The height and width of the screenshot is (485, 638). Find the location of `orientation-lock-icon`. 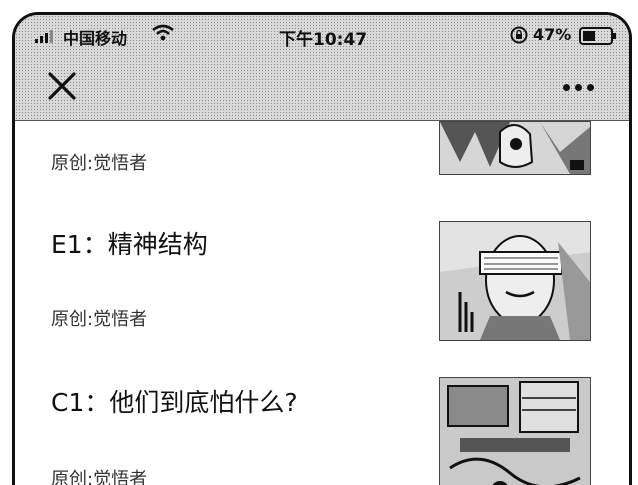

orientation-lock-icon is located at coordinates (519, 37).